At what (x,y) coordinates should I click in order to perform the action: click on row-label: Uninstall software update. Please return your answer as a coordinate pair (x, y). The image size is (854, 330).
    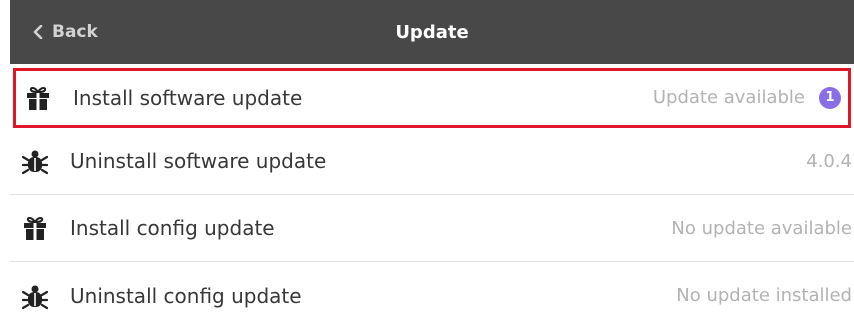
    Looking at the image, I should click on (198, 161).